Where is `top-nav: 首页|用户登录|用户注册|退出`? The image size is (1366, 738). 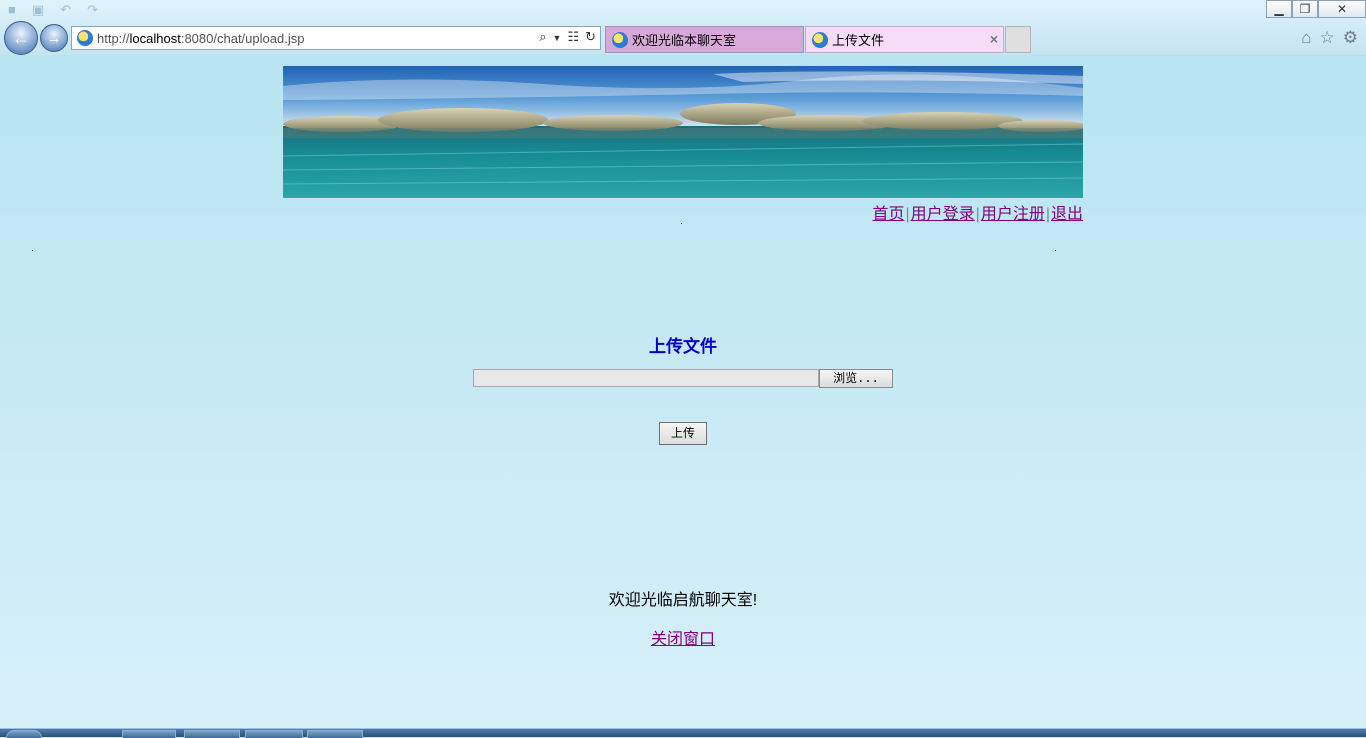 top-nav: 首页|用户登录|用户注册|退出 is located at coordinates (683, 212).